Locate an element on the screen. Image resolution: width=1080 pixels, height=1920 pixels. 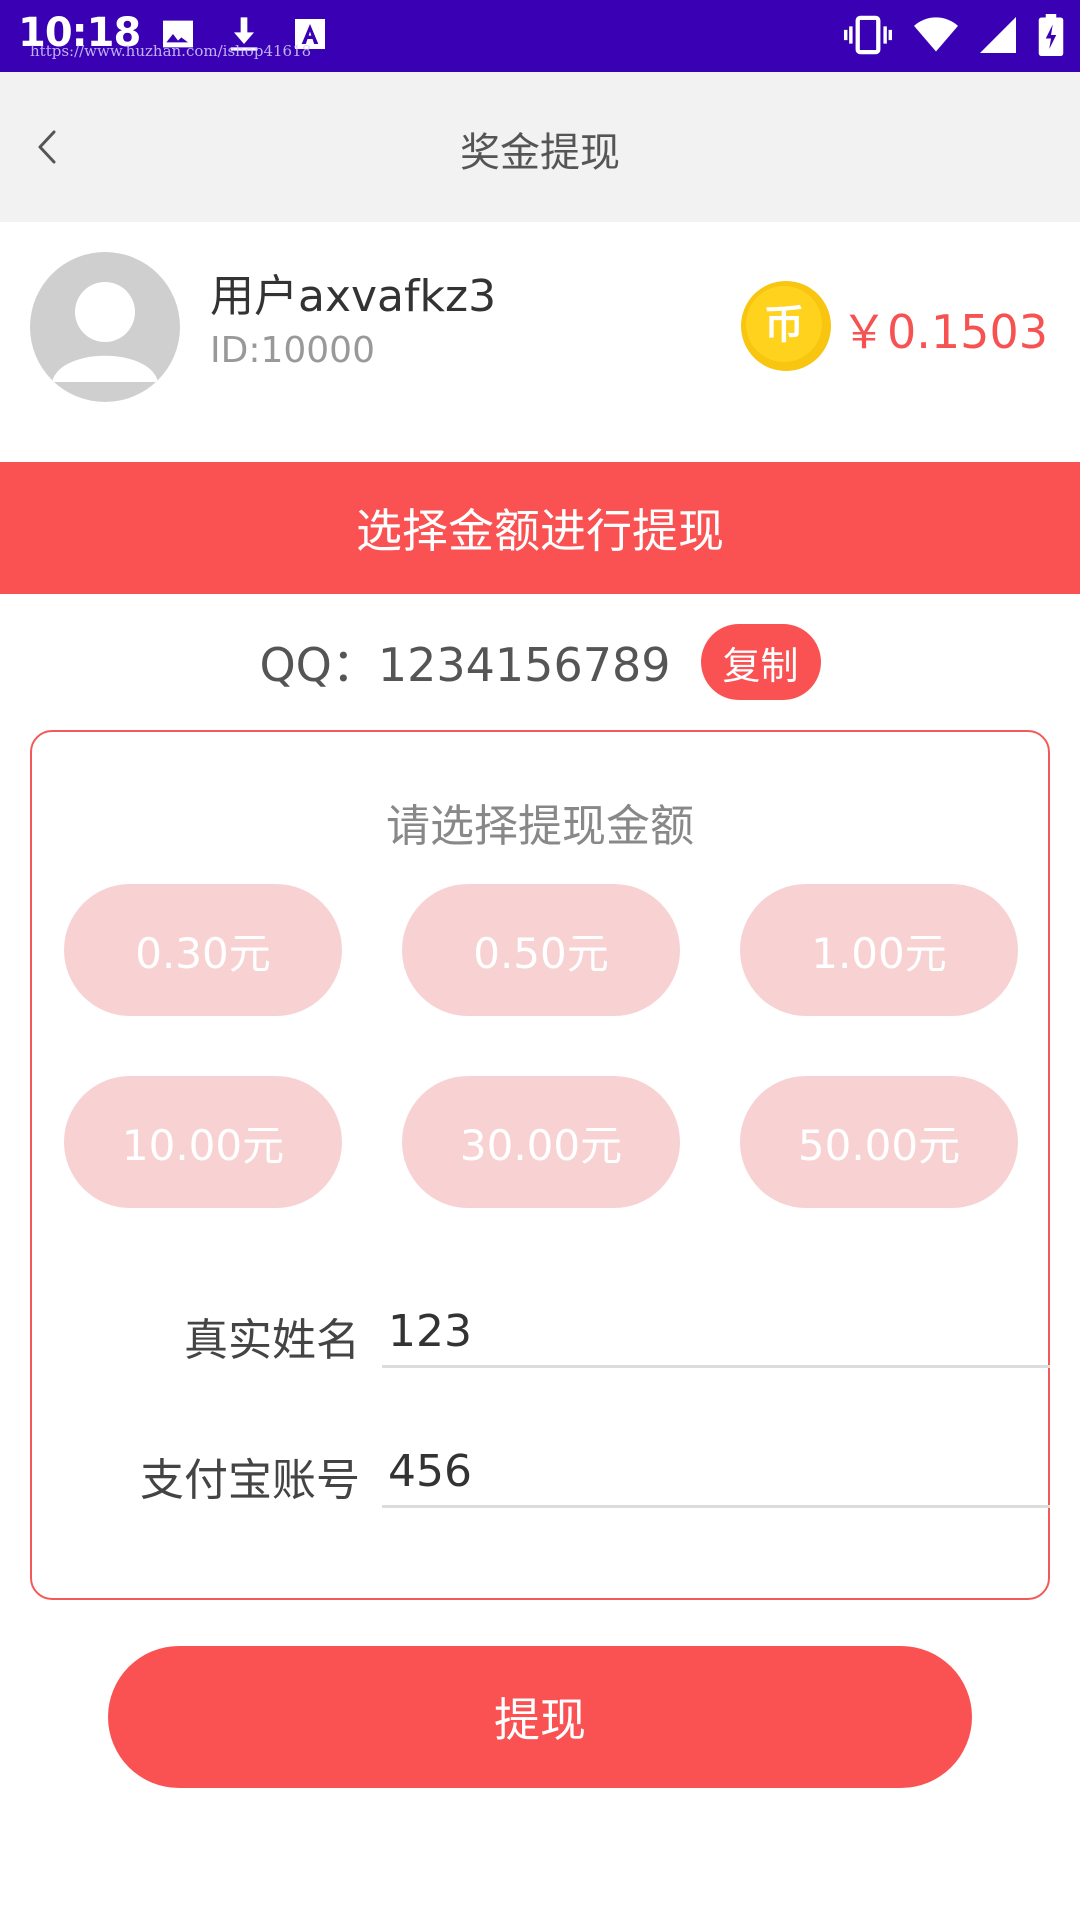
signal-icon is located at coordinates (998, 35).